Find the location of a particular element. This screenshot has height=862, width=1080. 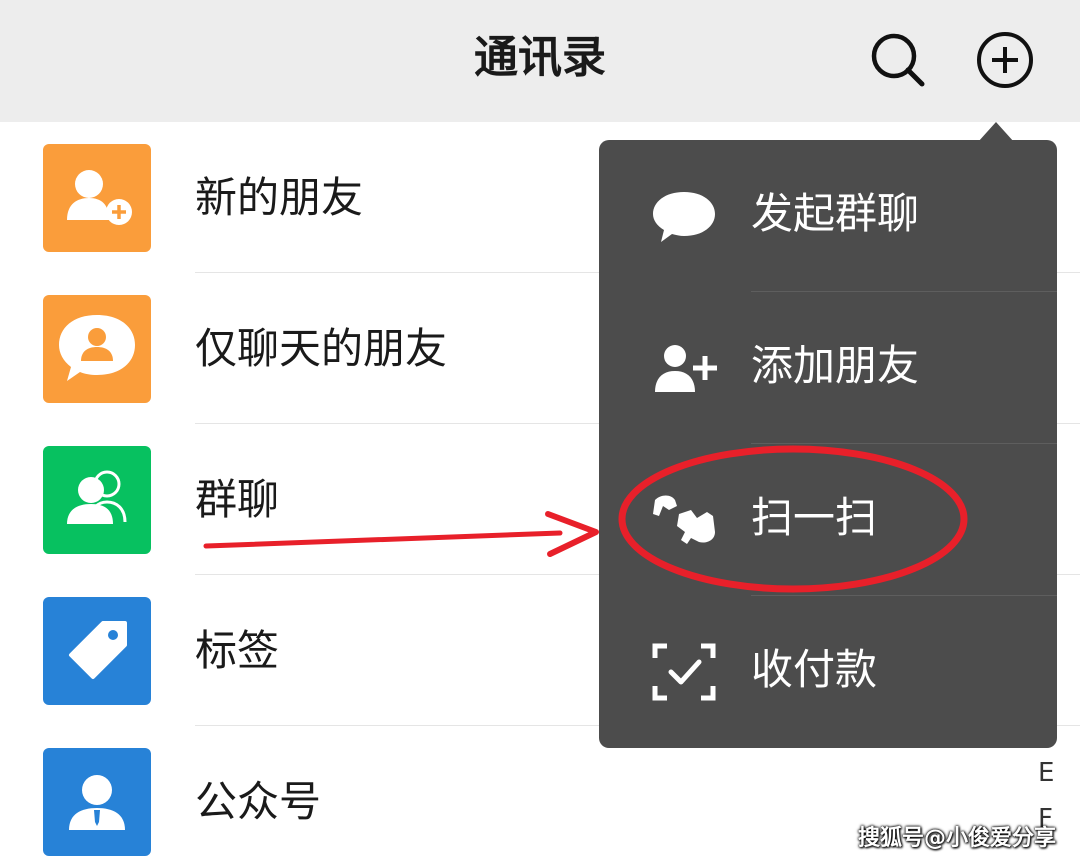

group-chat-icon is located at coordinates (97, 500).